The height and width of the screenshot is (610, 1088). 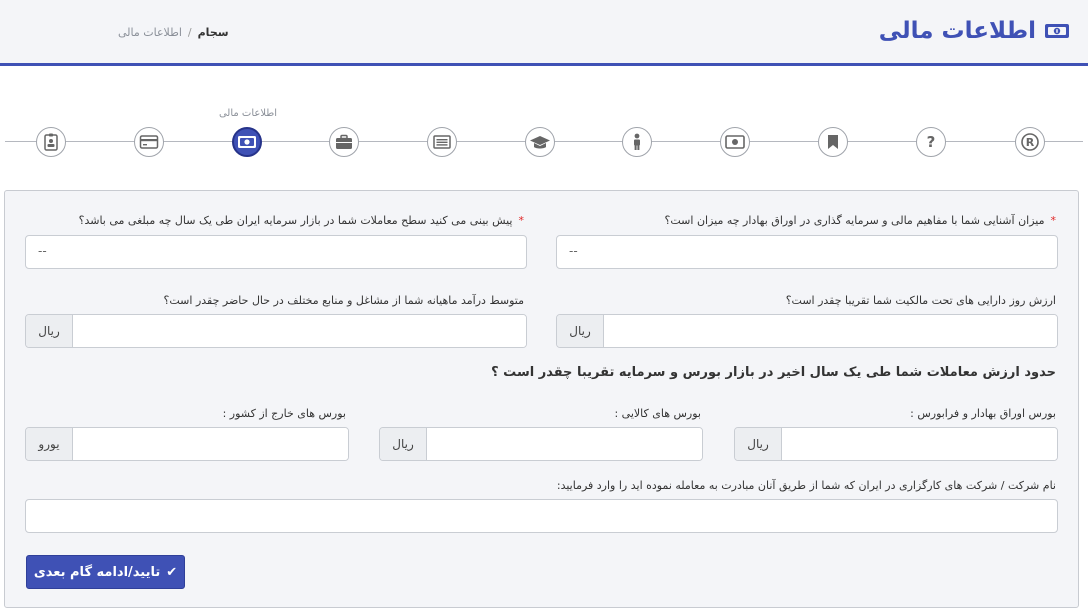 I want to click on commodity-exchange-group: ریال, so click(x=541, y=444).